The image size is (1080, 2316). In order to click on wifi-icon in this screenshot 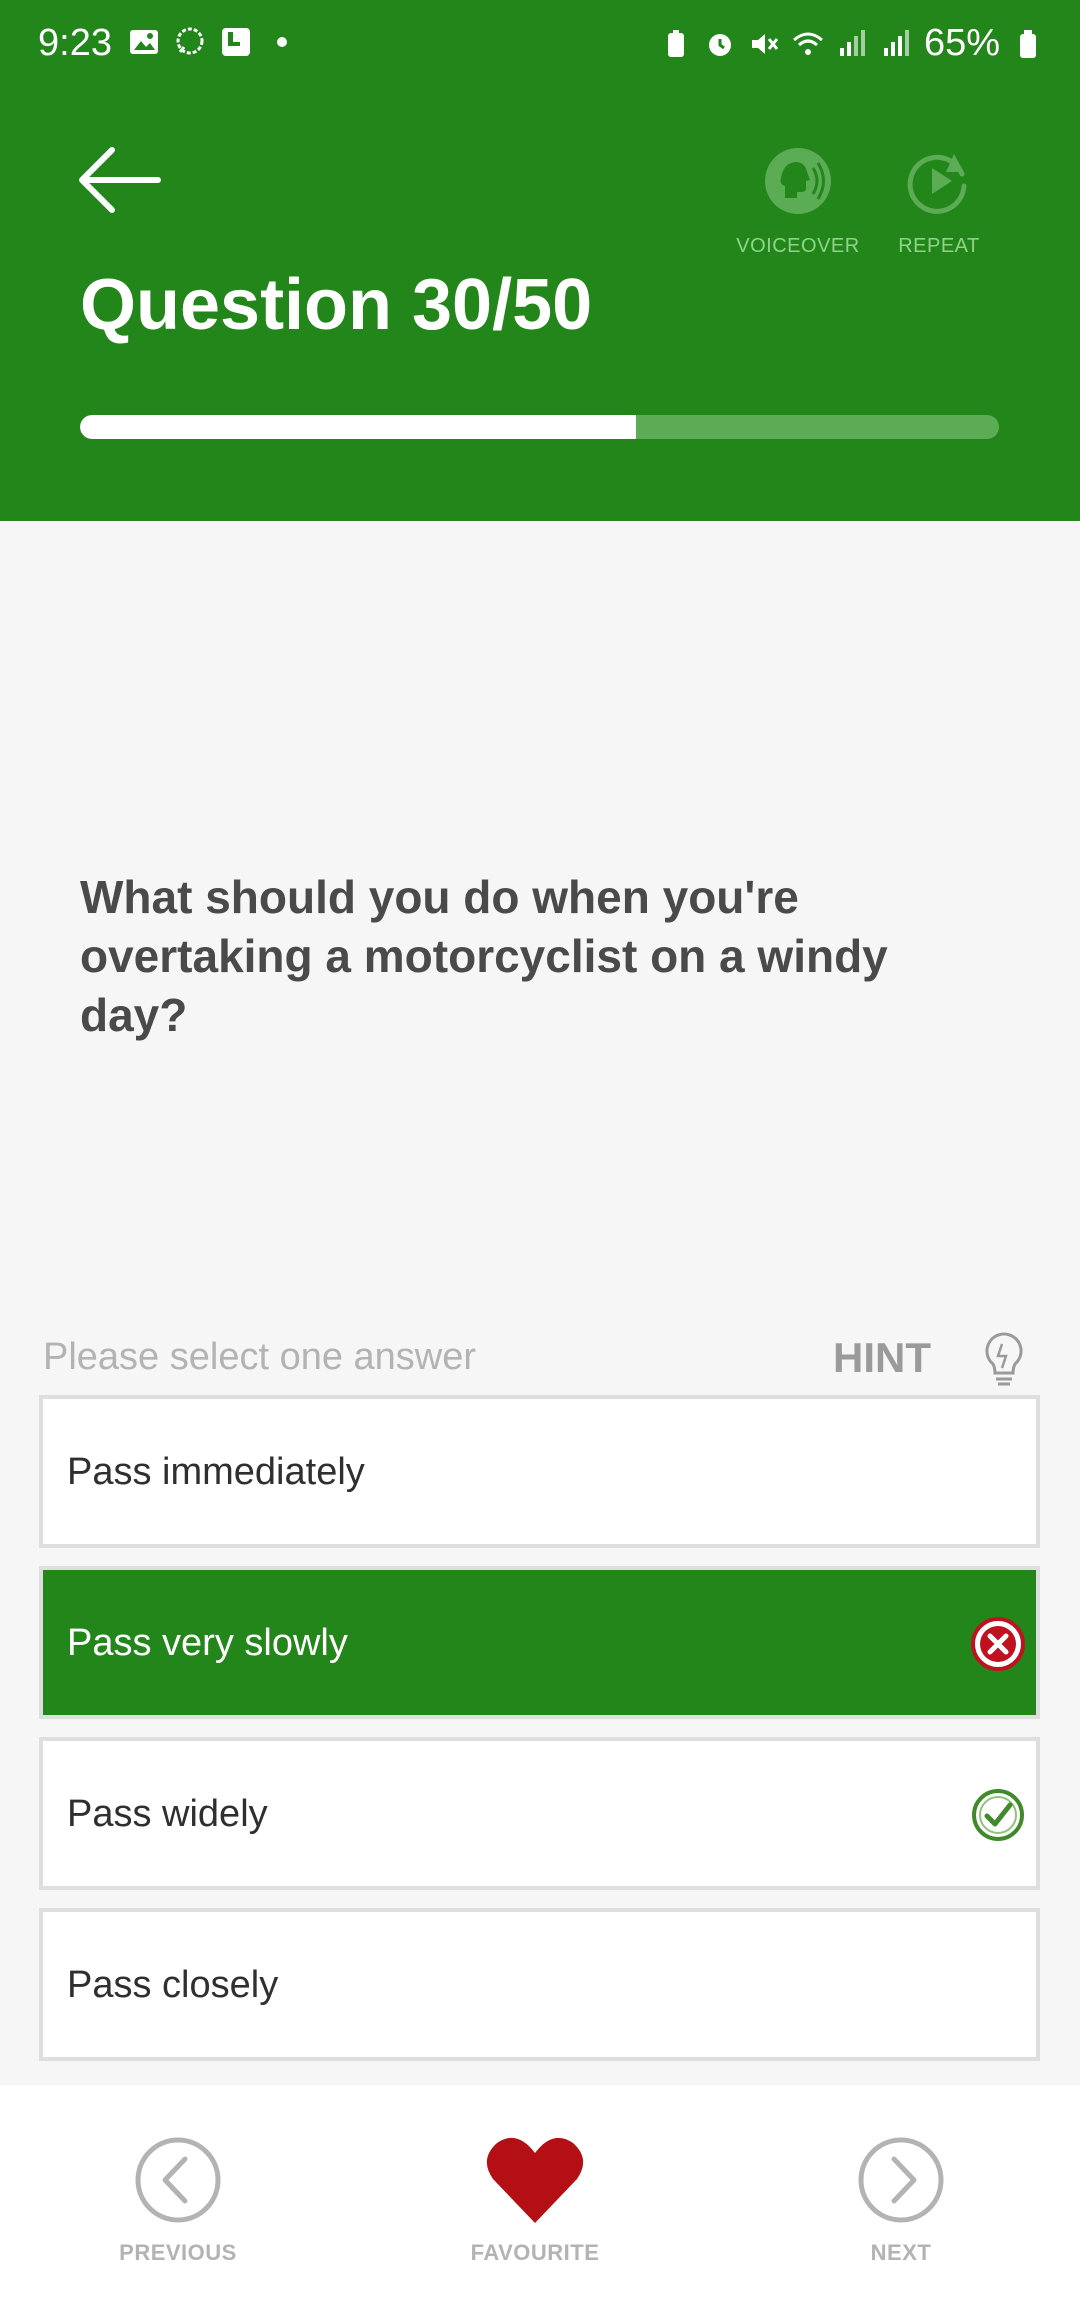, I will do `click(807, 43)`.